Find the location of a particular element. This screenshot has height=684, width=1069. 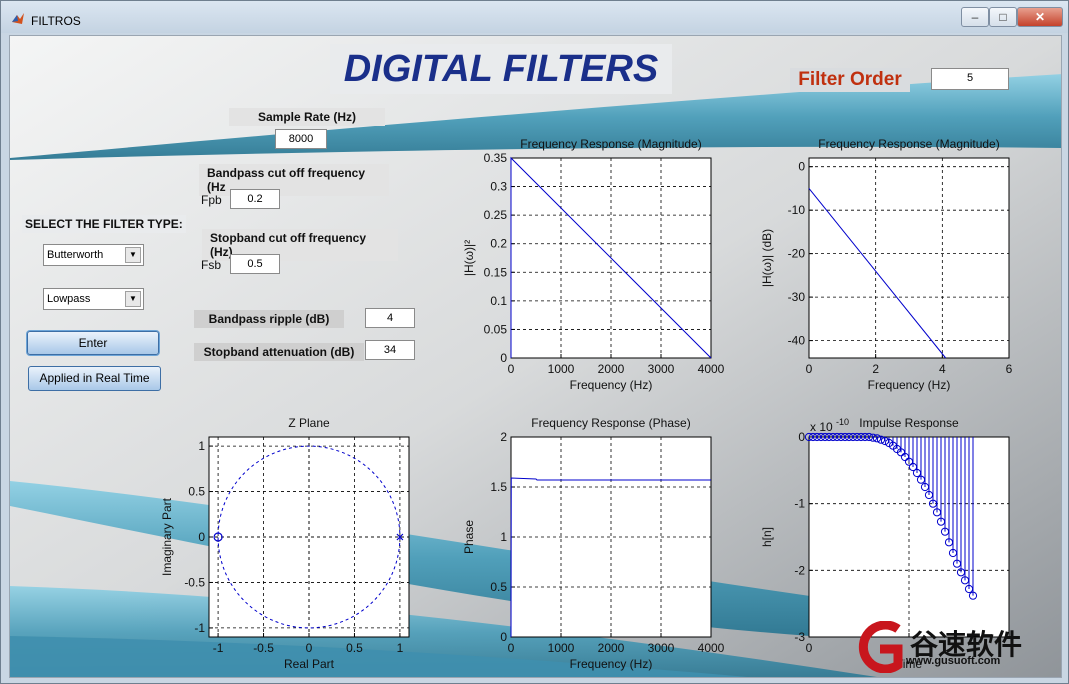

y-axis-label-1: |H(ω)| (dB) is located at coordinates (767, 258).